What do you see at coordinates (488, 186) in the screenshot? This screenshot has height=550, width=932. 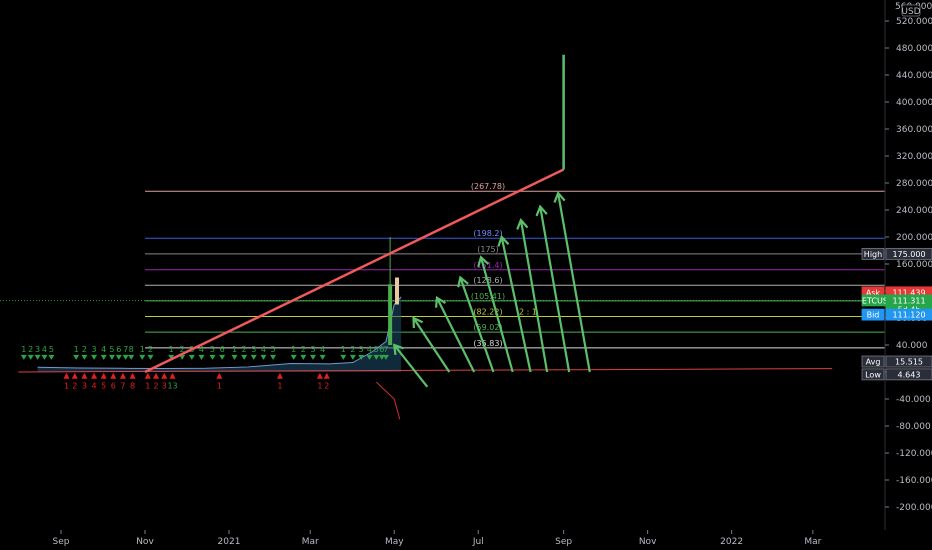 I see `fib-level-label: (267.78)` at bounding box center [488, 186].